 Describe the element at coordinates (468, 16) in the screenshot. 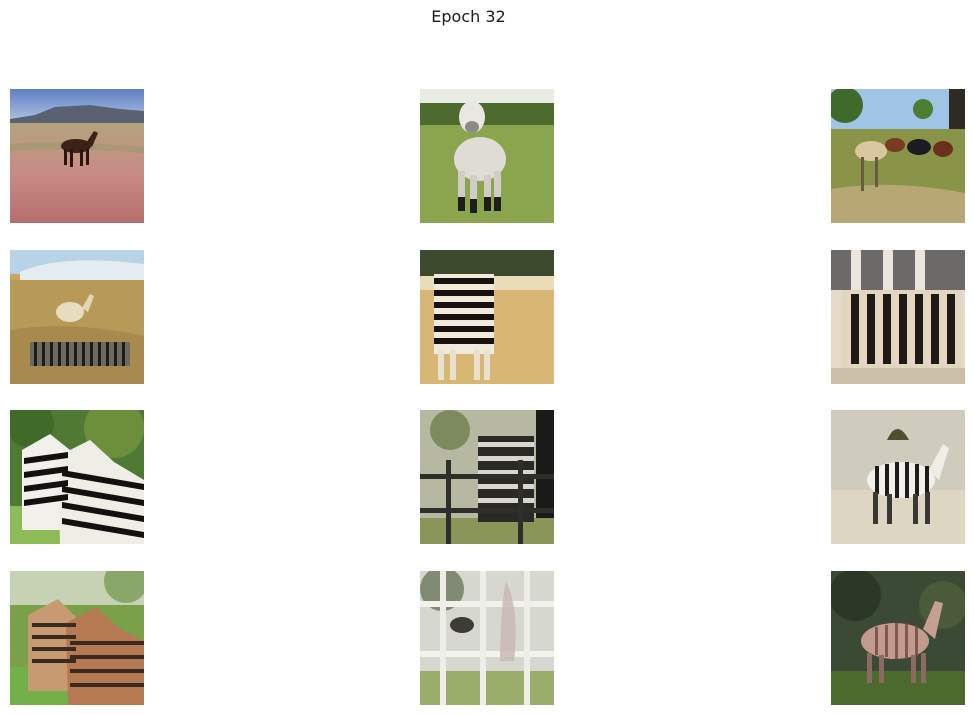

I see `figure-title: Epoch 32` at that location.